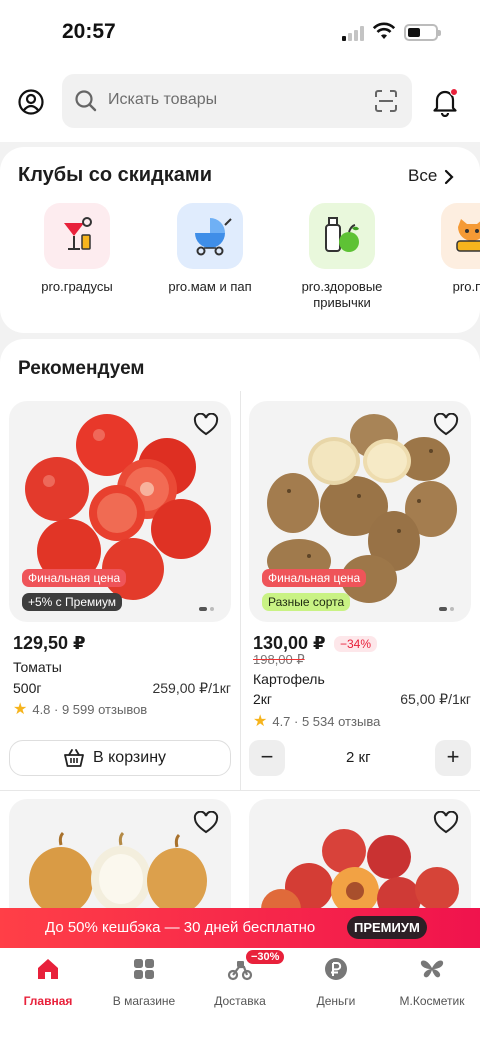  I want to click on cocktail-icon, so click(78, 233).